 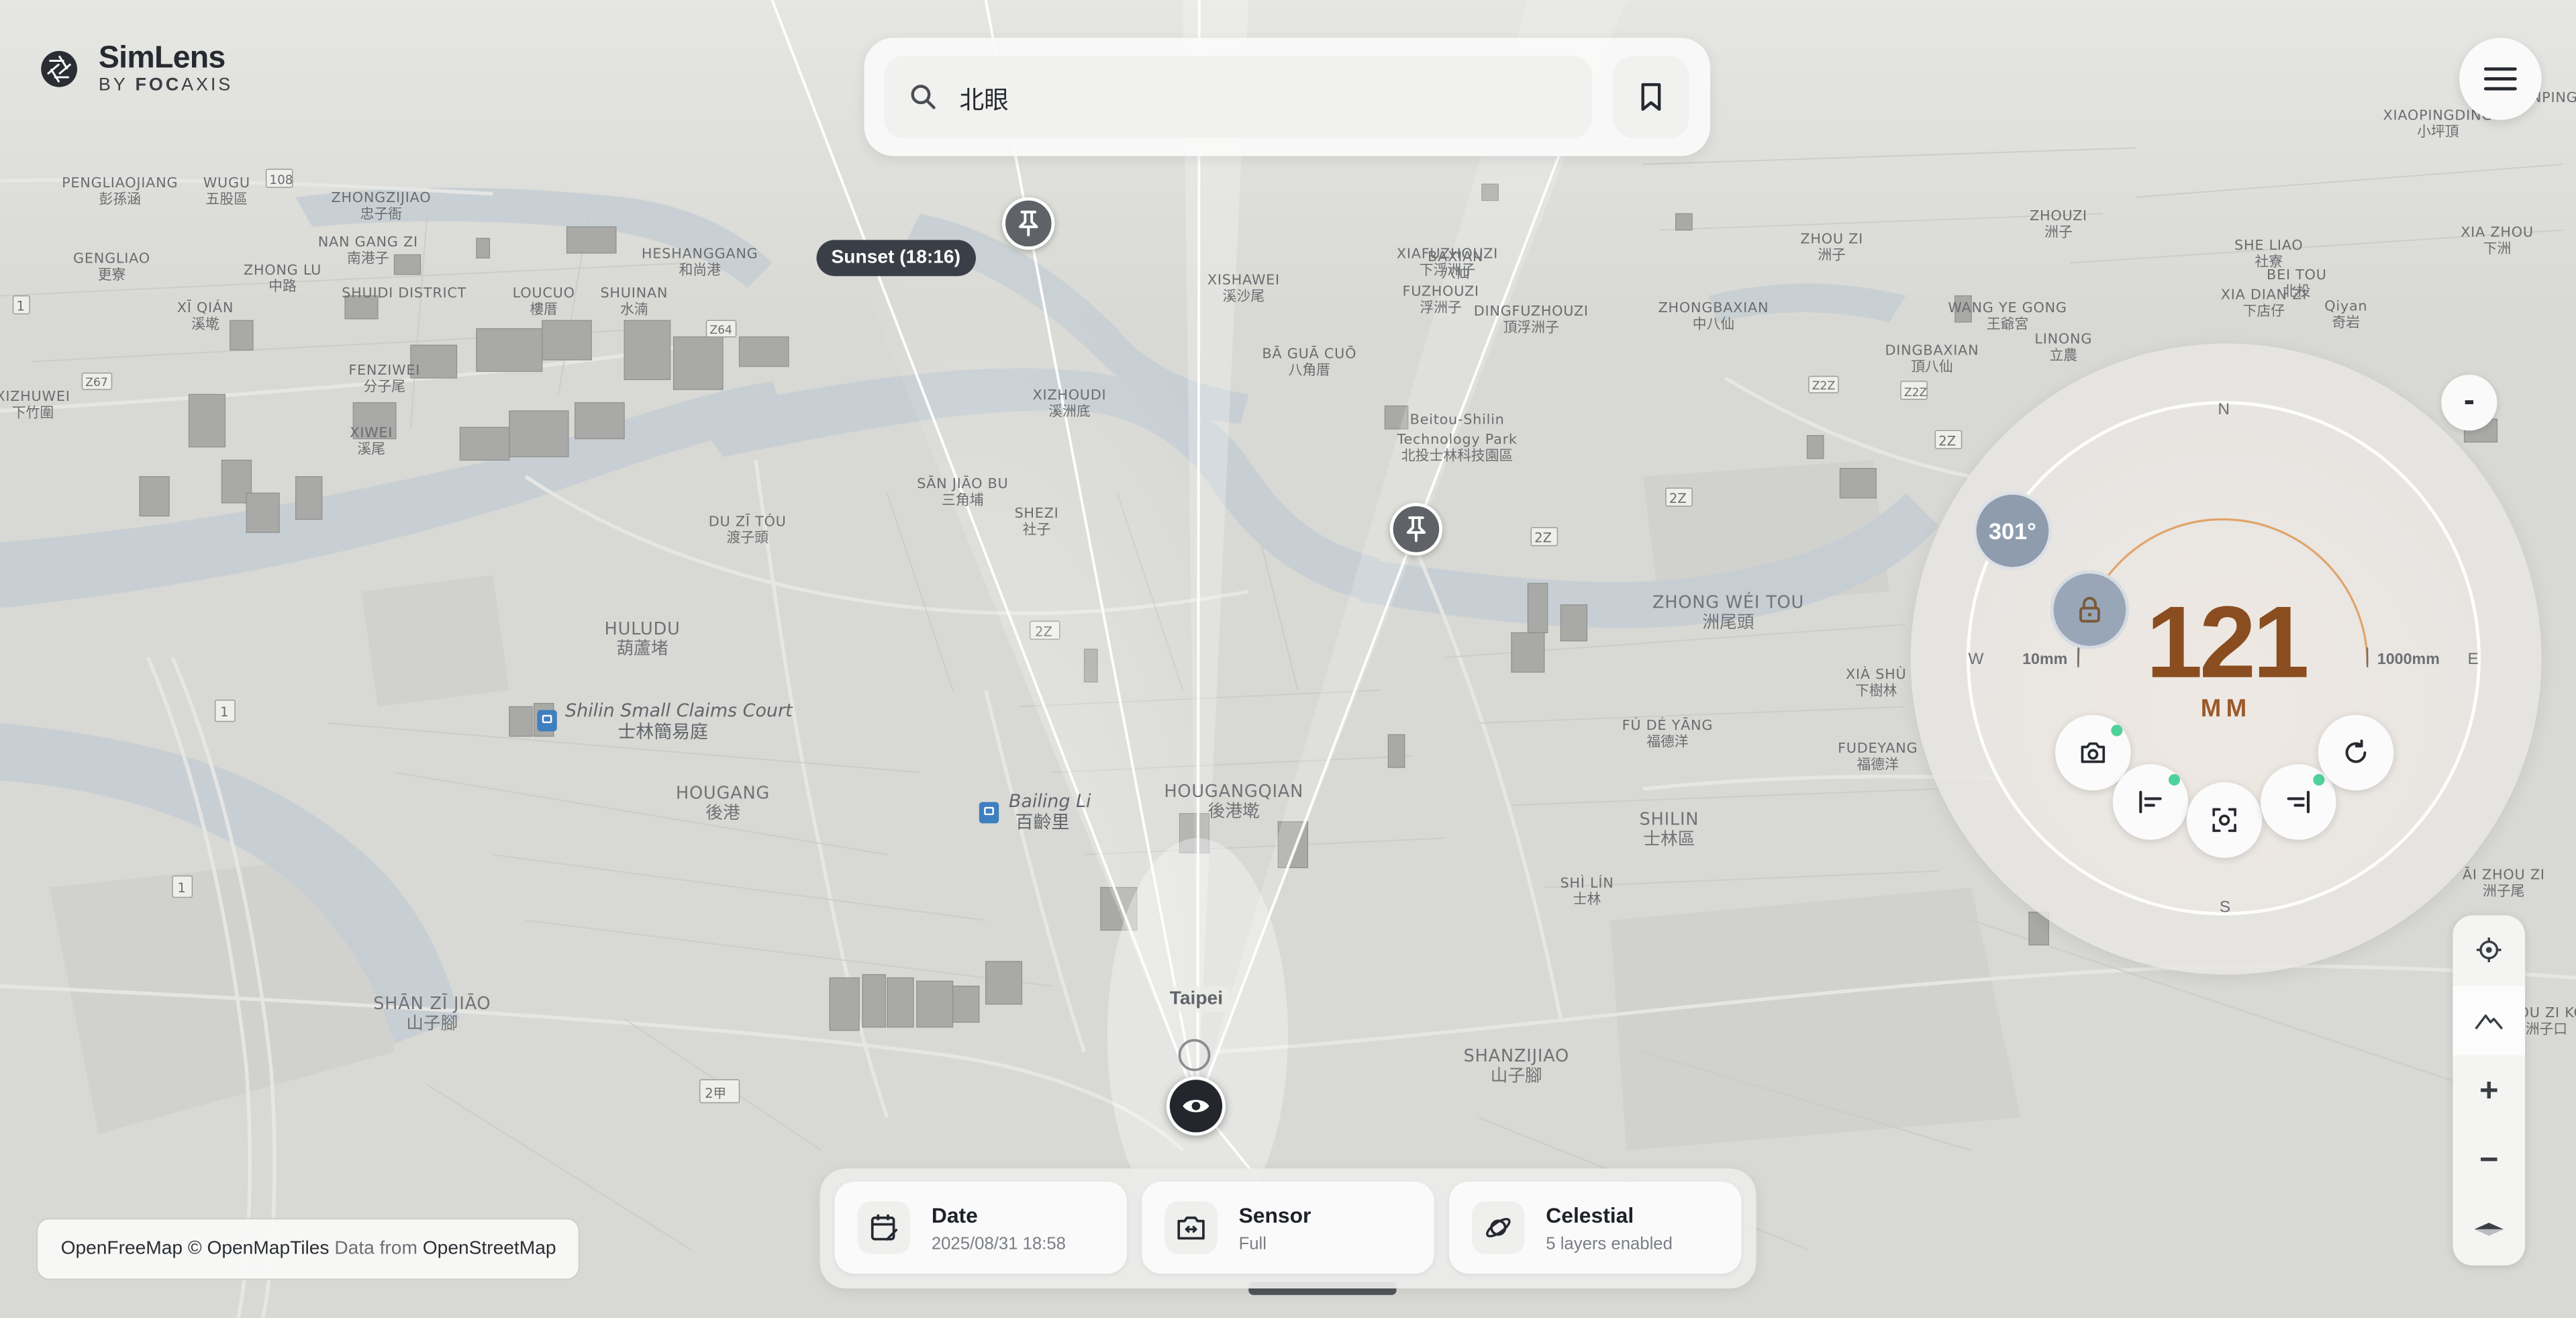 What do you see at coordinates (281, 180) in the screenshot?
I see `svg-text: 108` at bounding box center [281, 180].